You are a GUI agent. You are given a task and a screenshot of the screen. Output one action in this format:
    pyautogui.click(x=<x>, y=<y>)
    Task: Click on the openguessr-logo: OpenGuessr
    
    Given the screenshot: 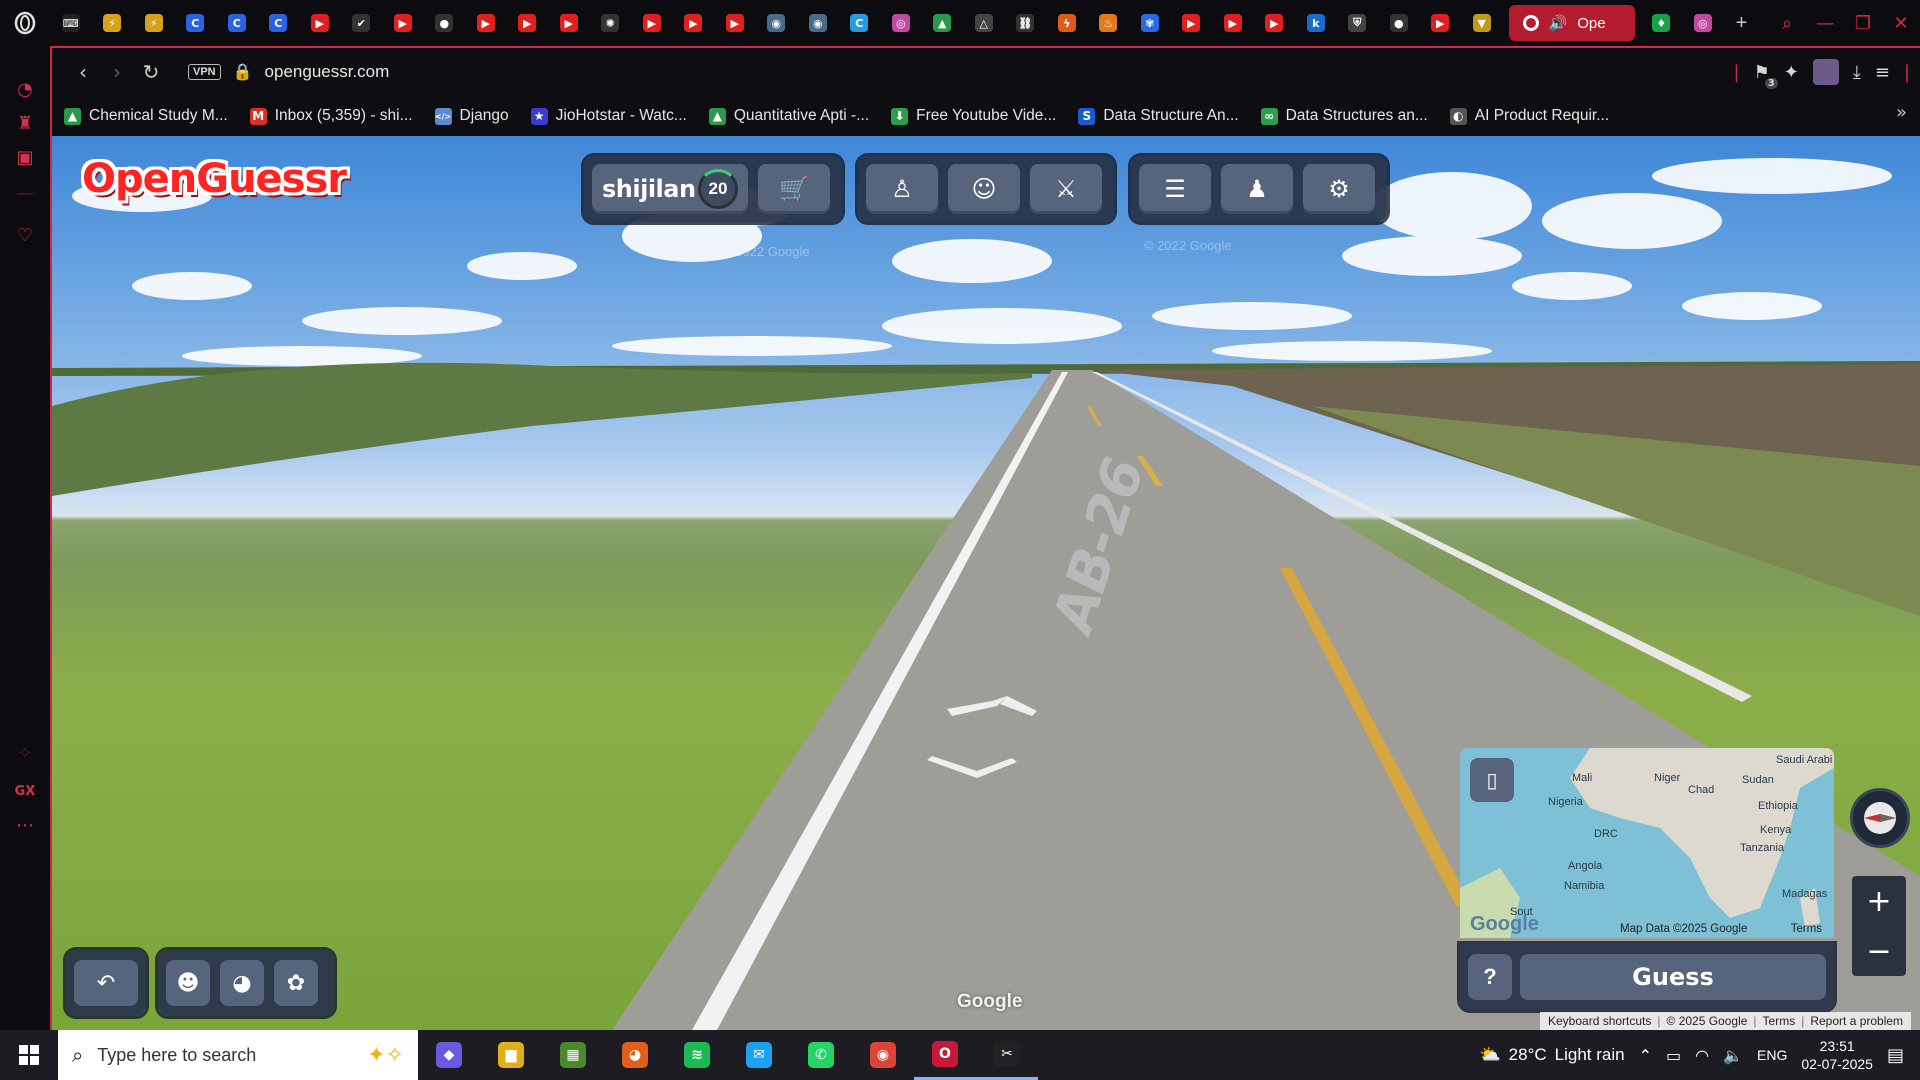 What is the action you would take?
    pyautogui.click(x=214, y=179)
    